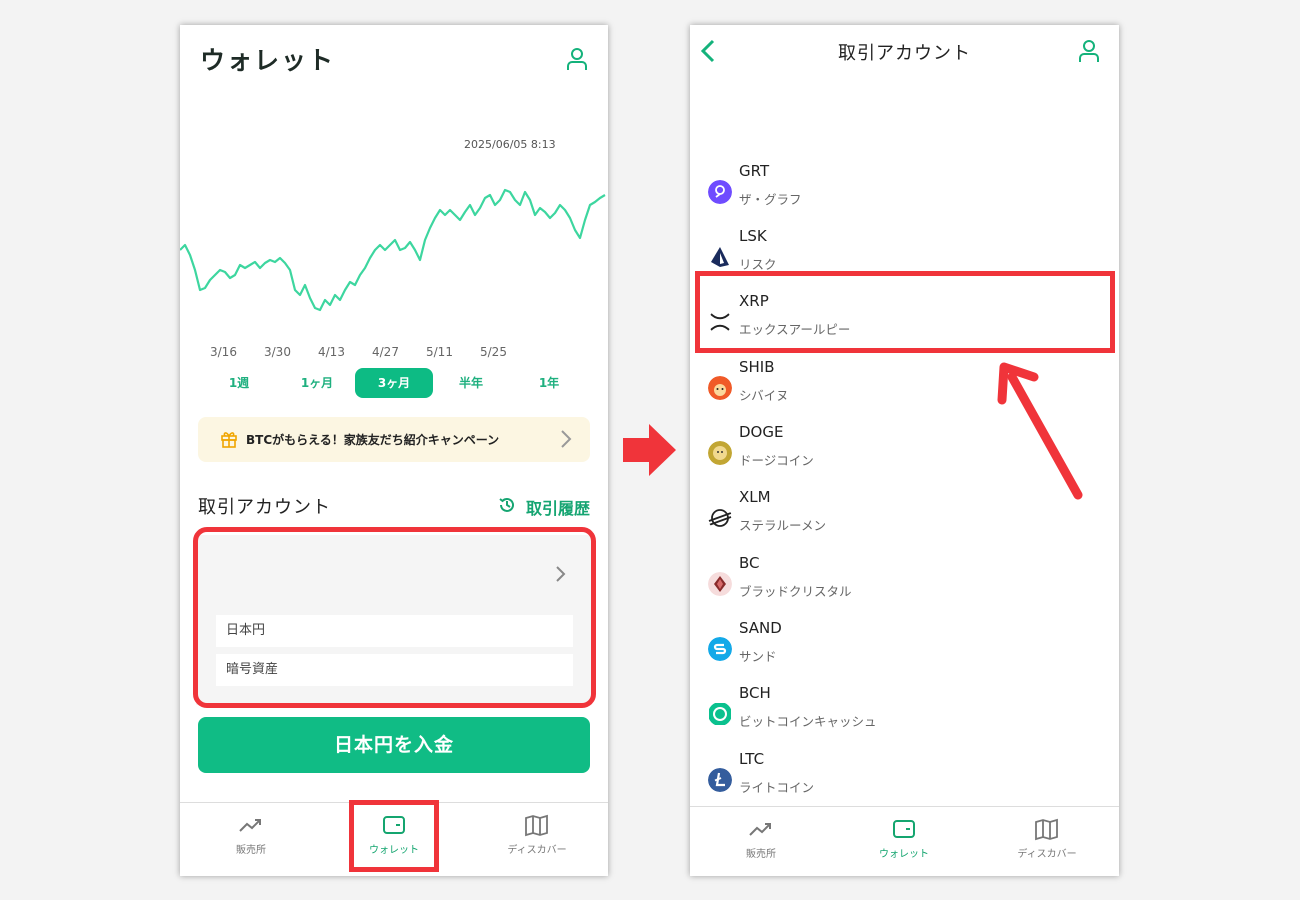  I want to click on coin-symbol: DOGE, so click(761, 432).